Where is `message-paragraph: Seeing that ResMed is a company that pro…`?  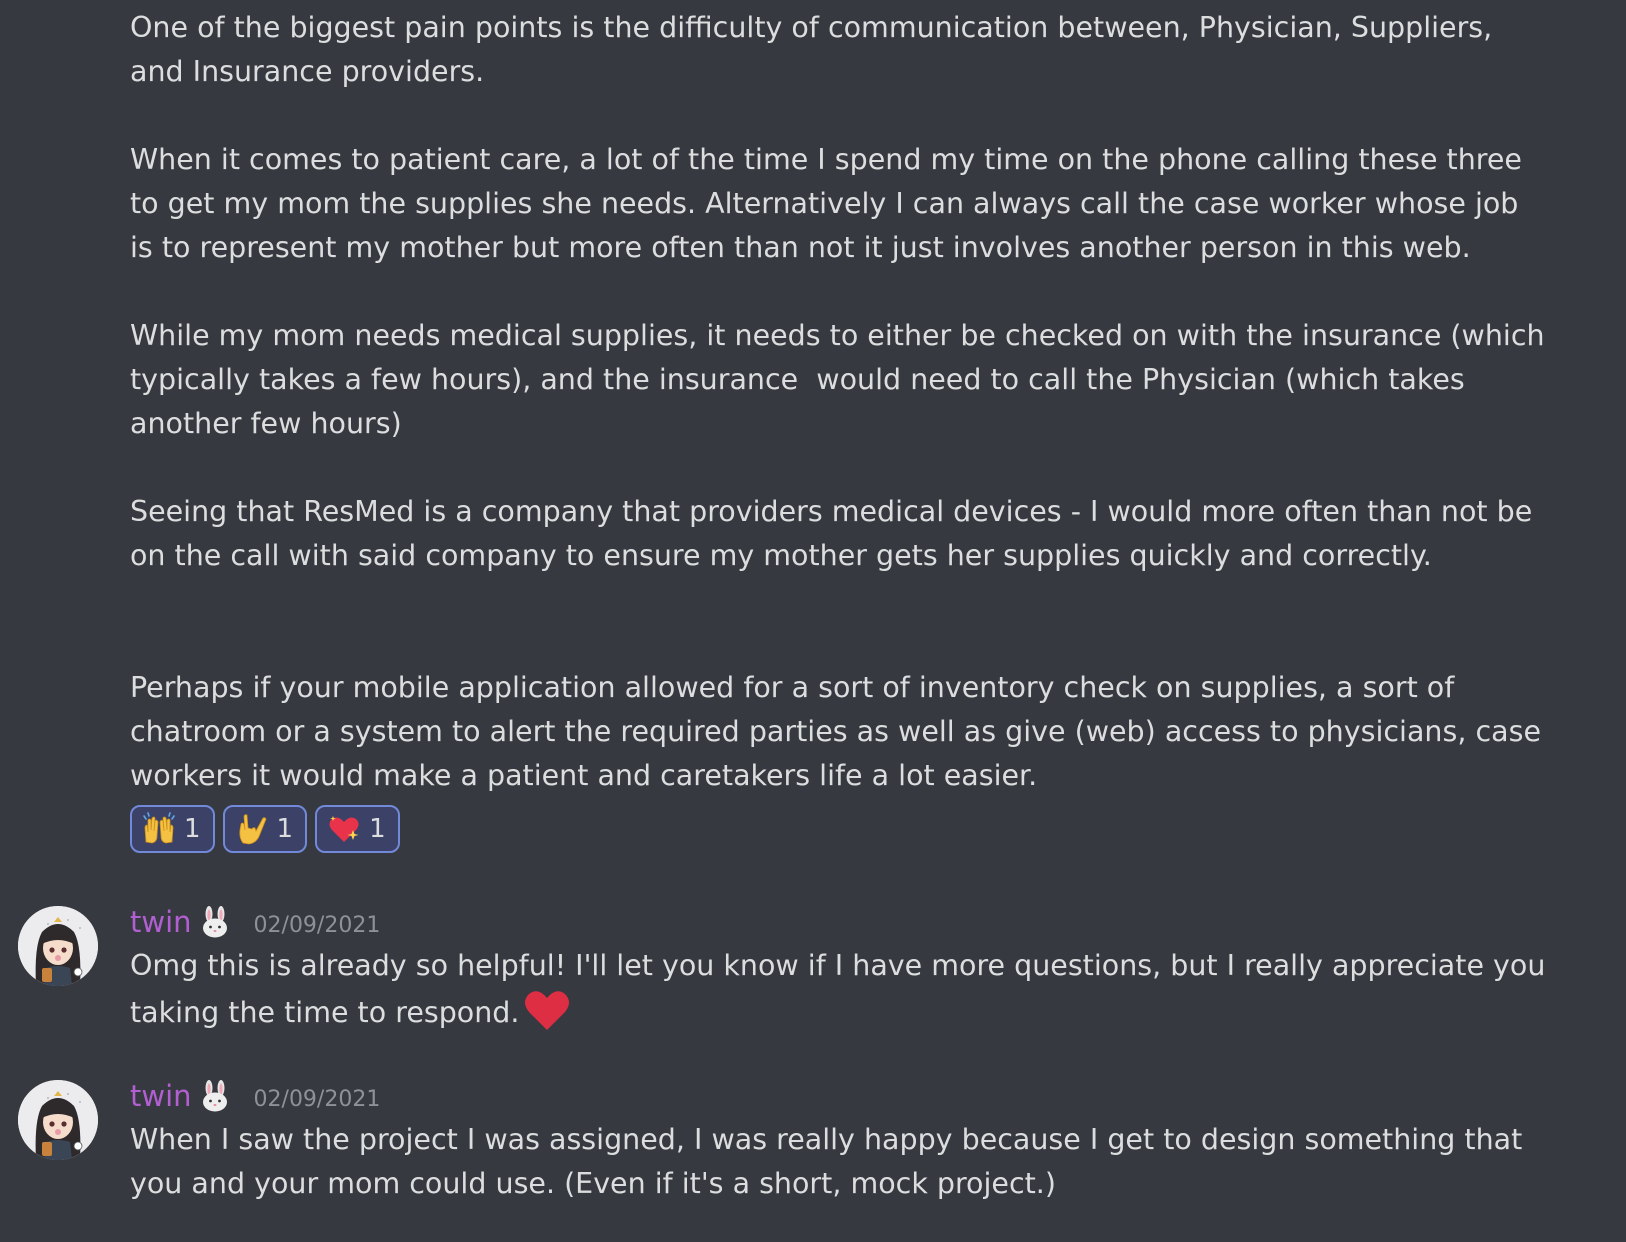
message-paragraph: Seeing that ResMed is a company that pro… is located at coordinates (836, 533).